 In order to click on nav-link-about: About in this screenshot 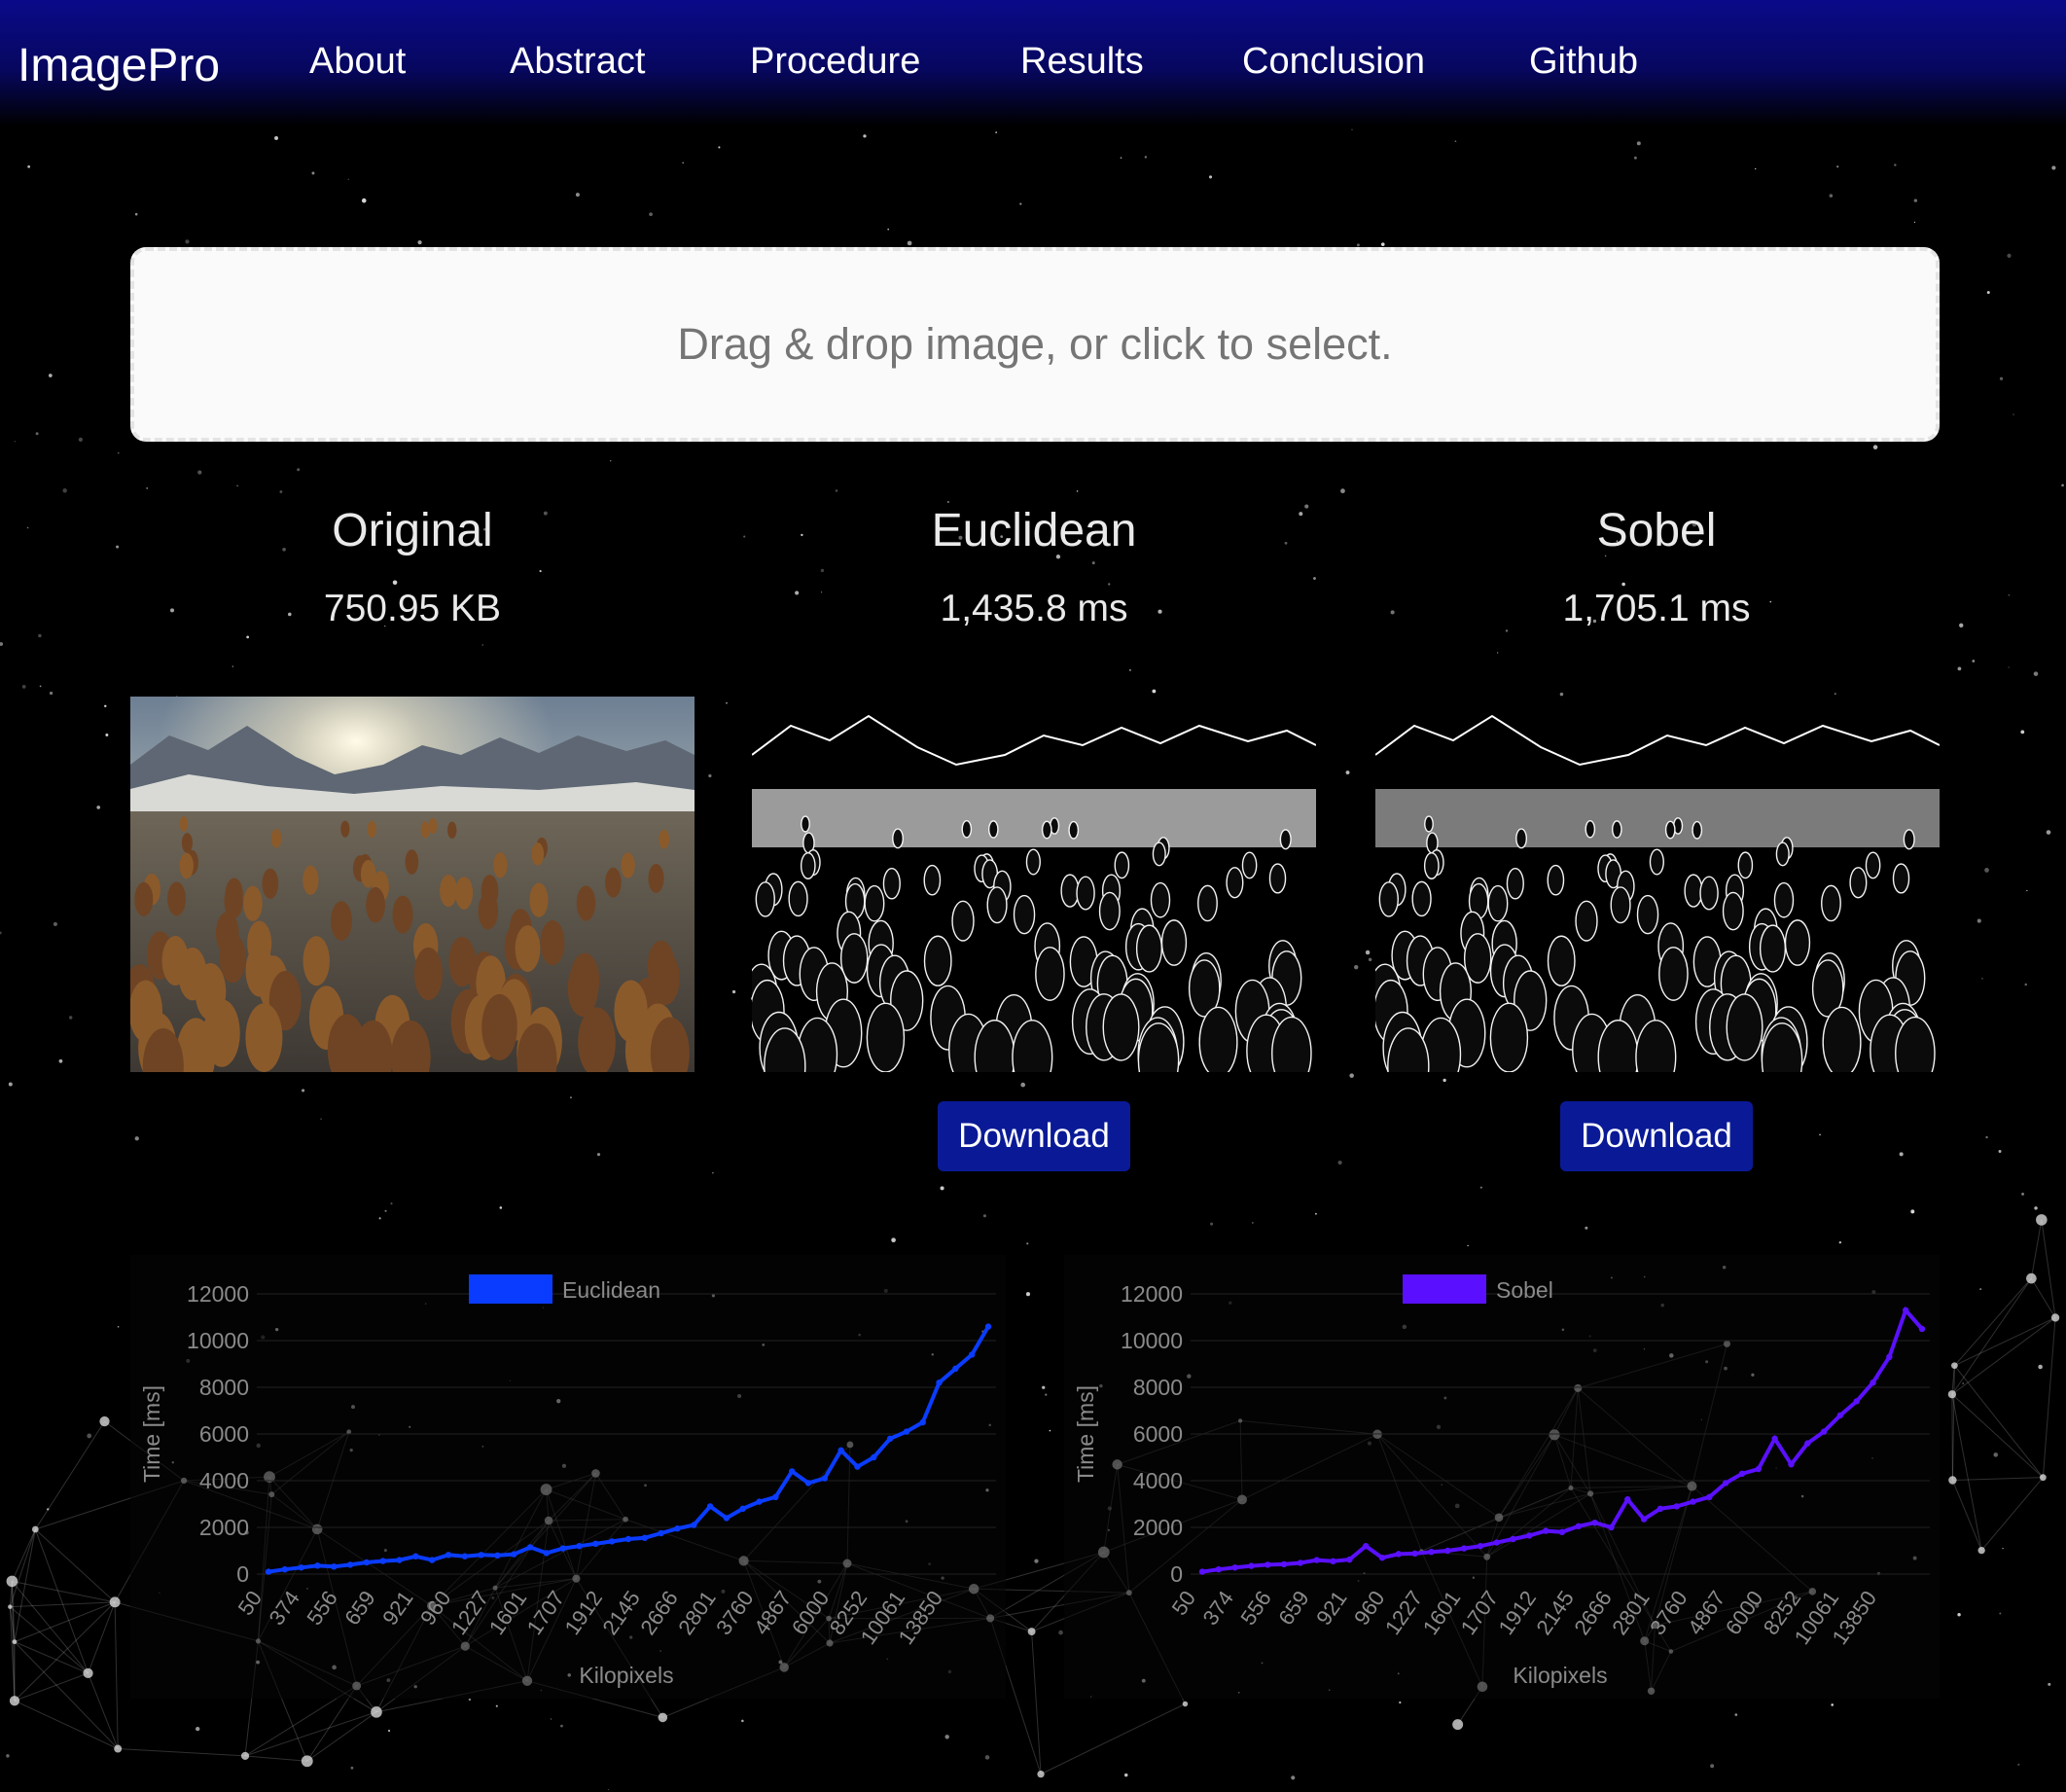, I will do `click(357, 62)`.